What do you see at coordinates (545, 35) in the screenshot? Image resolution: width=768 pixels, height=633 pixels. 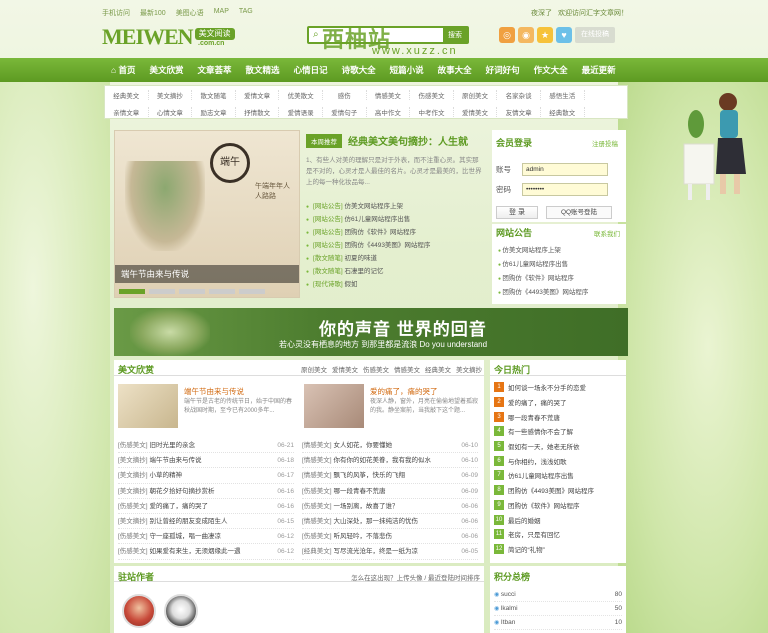 I see `star-icon: ★` at bounding box center [545, 35].